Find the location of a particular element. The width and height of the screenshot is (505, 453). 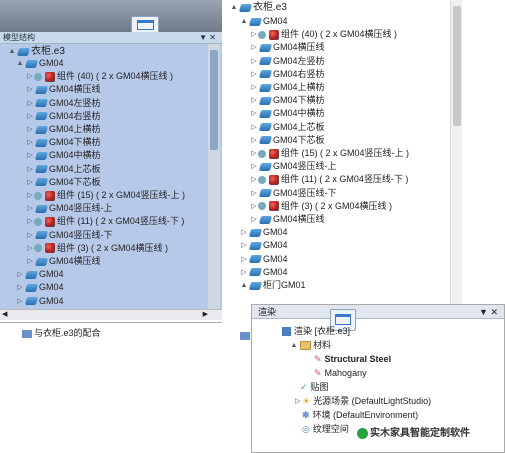

render-root: 渲染 [衣柜.e3] is located at coordinates (316, 331).